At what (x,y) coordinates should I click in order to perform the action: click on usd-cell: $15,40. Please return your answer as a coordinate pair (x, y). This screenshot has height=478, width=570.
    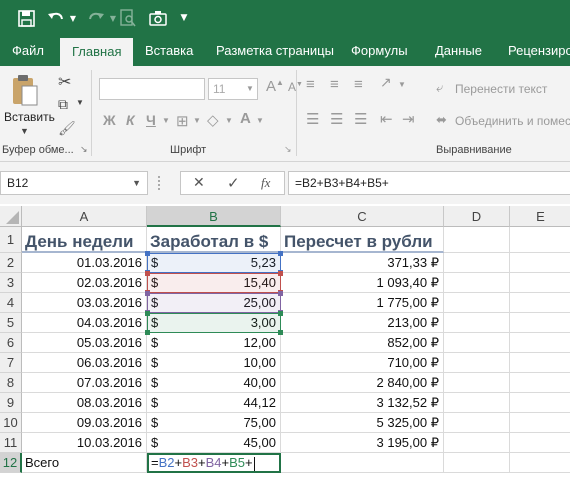
    Looking at the image, I should click on (214, 283).